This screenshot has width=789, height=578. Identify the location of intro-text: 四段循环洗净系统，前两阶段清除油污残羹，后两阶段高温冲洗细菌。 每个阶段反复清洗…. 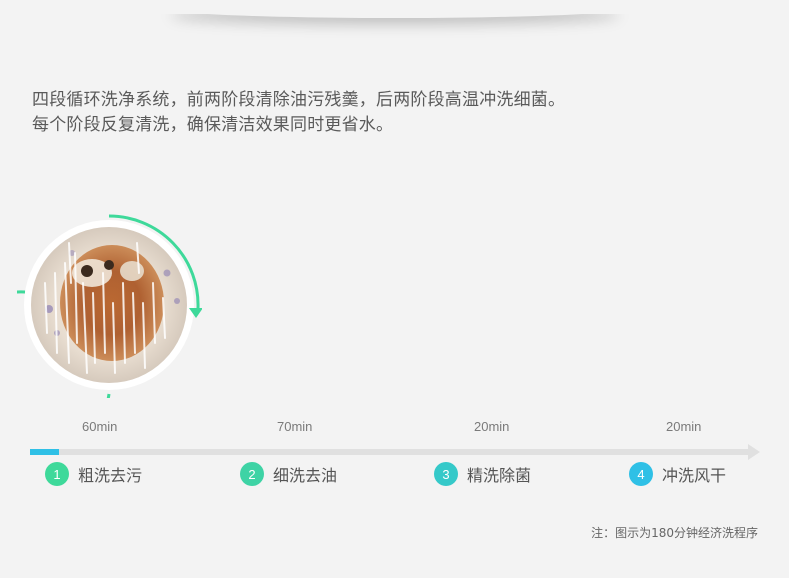
(298, 113).